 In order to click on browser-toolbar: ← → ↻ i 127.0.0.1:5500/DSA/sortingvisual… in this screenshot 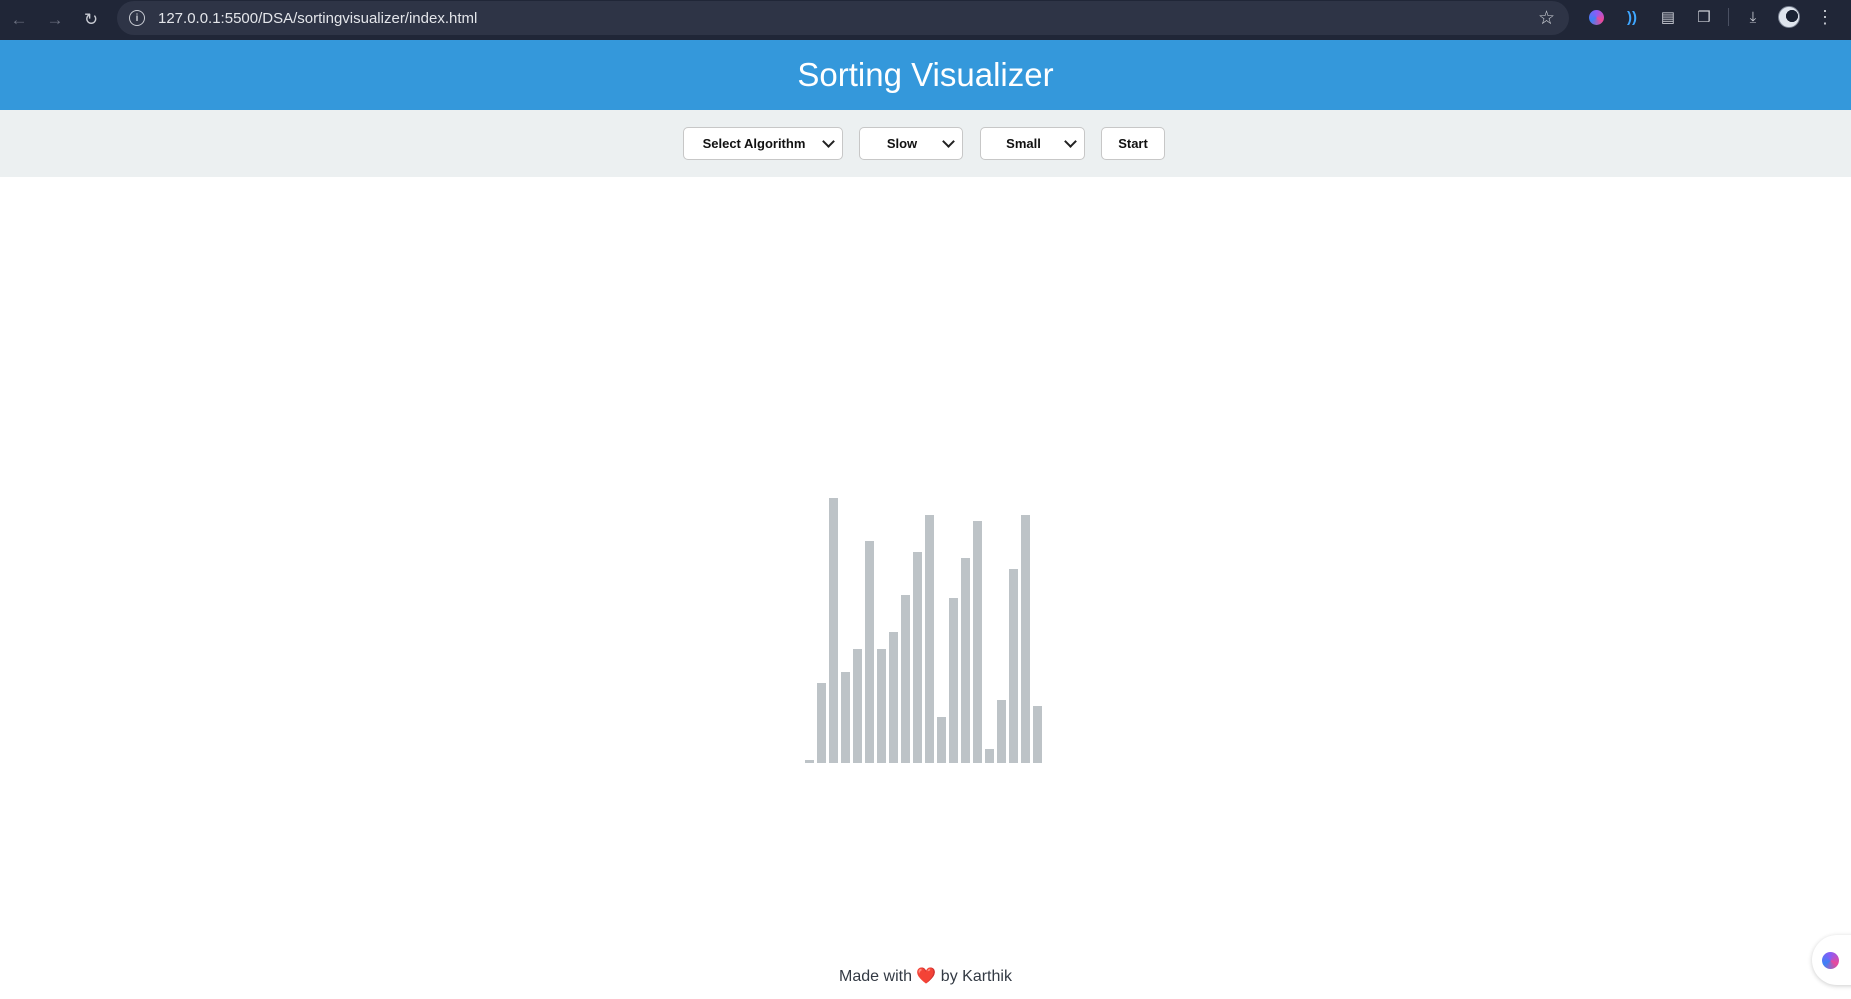, I will do `click(925, 20)`.